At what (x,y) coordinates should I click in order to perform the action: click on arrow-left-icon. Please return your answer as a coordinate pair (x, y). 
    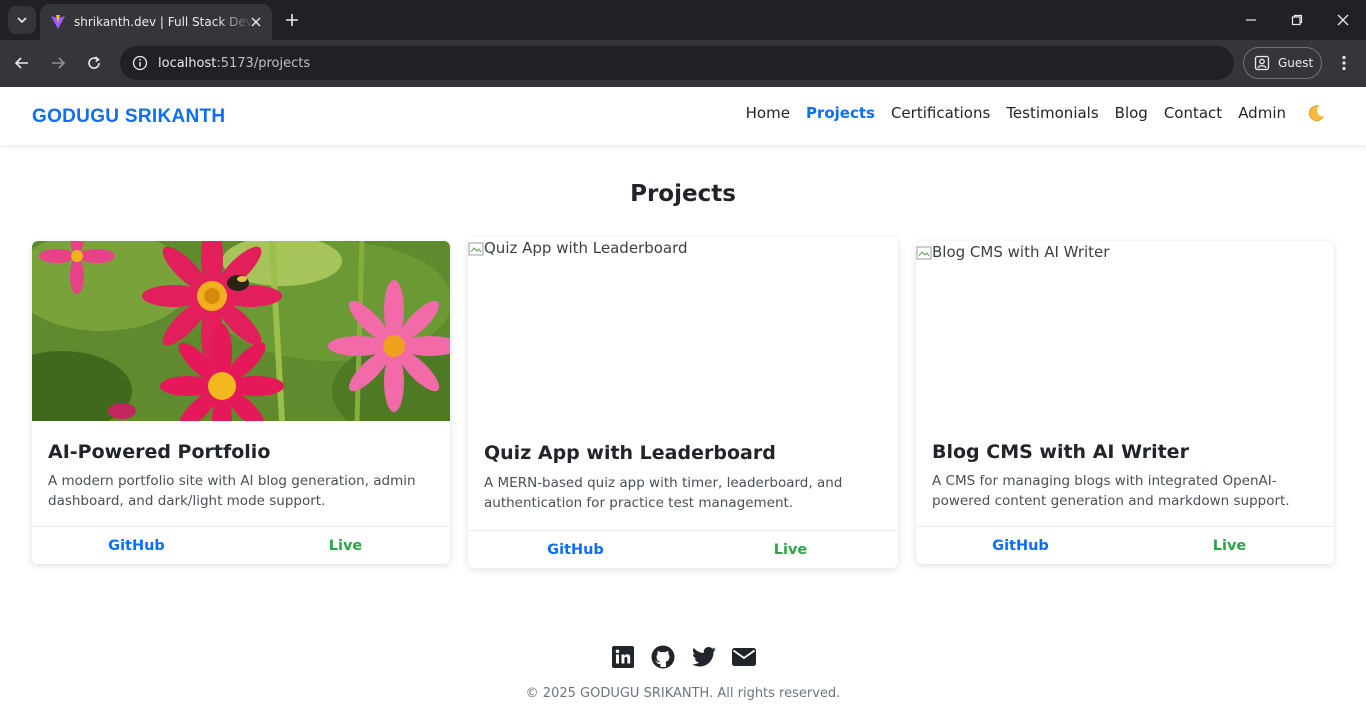
    Looking at the image, I should click on (21, 63).